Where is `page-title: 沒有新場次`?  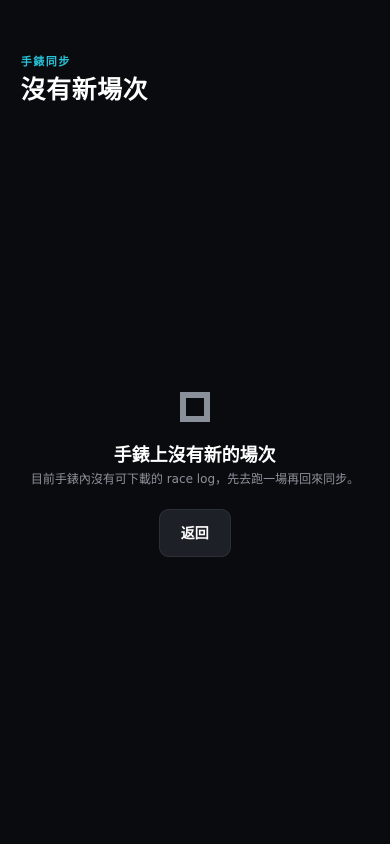 page-title: 沒有新場次 is located at coordinates (85, 89).